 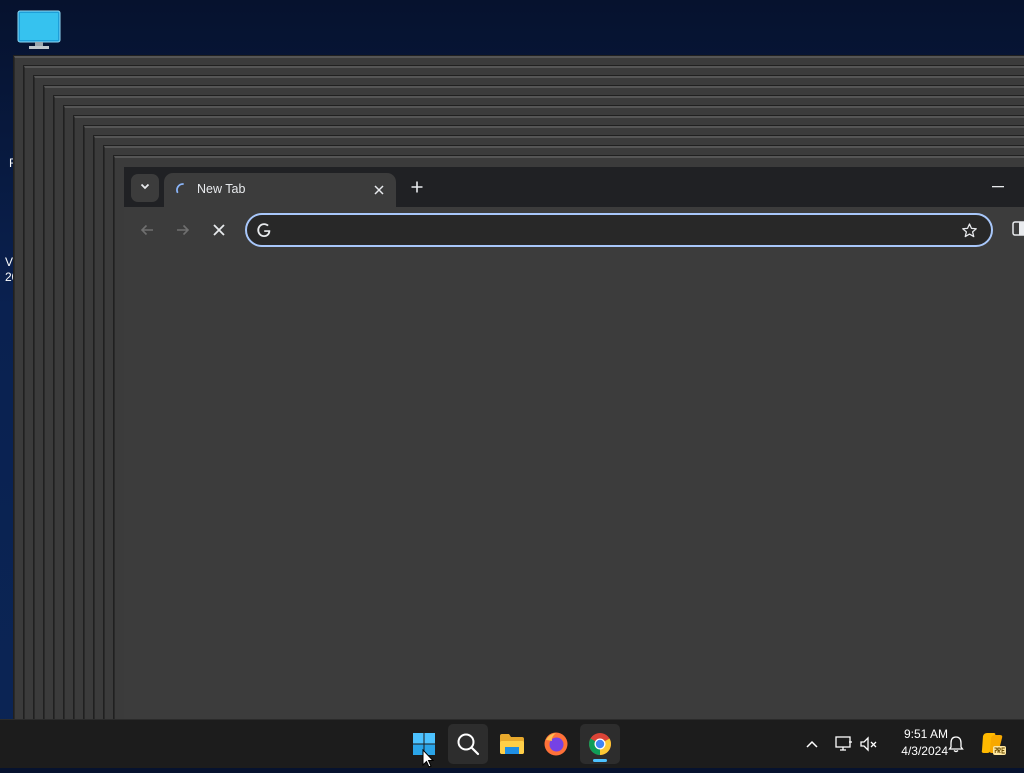 What do you see at coordinates (280, 190) in the screenshot?
I see `tab-new-tab: New Tab` at bounding box center [280, 190].